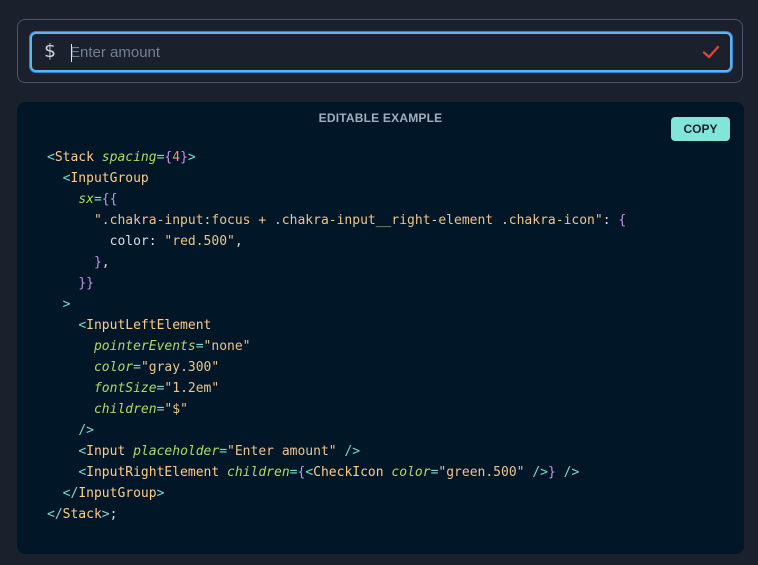  What do you see at coordinates (336, 283) in the screenshot?
I see `code-line: }}` at bounding box center [336, 283].